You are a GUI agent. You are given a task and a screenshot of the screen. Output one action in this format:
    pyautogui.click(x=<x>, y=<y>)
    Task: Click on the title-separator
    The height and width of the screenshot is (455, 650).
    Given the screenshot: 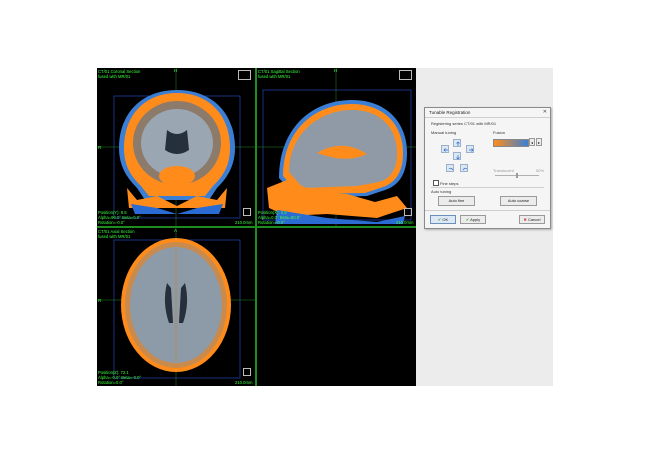 What is the action you would take?
    pyautogui.click(x=487, y=117)
    